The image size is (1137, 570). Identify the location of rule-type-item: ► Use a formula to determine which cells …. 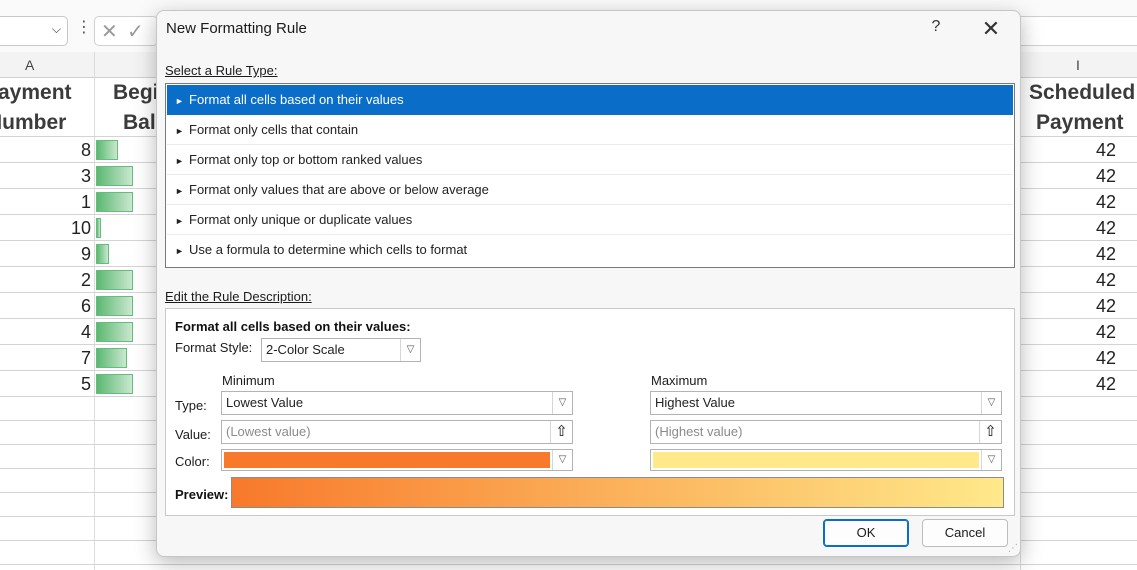
(590, 250).